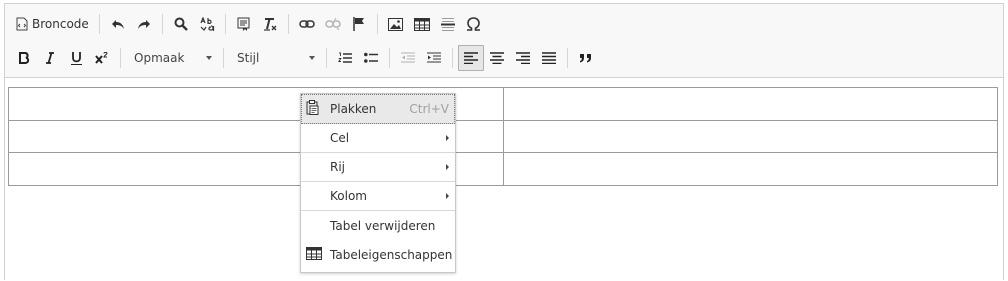  I want to click on underline-button, so click(76, 58).